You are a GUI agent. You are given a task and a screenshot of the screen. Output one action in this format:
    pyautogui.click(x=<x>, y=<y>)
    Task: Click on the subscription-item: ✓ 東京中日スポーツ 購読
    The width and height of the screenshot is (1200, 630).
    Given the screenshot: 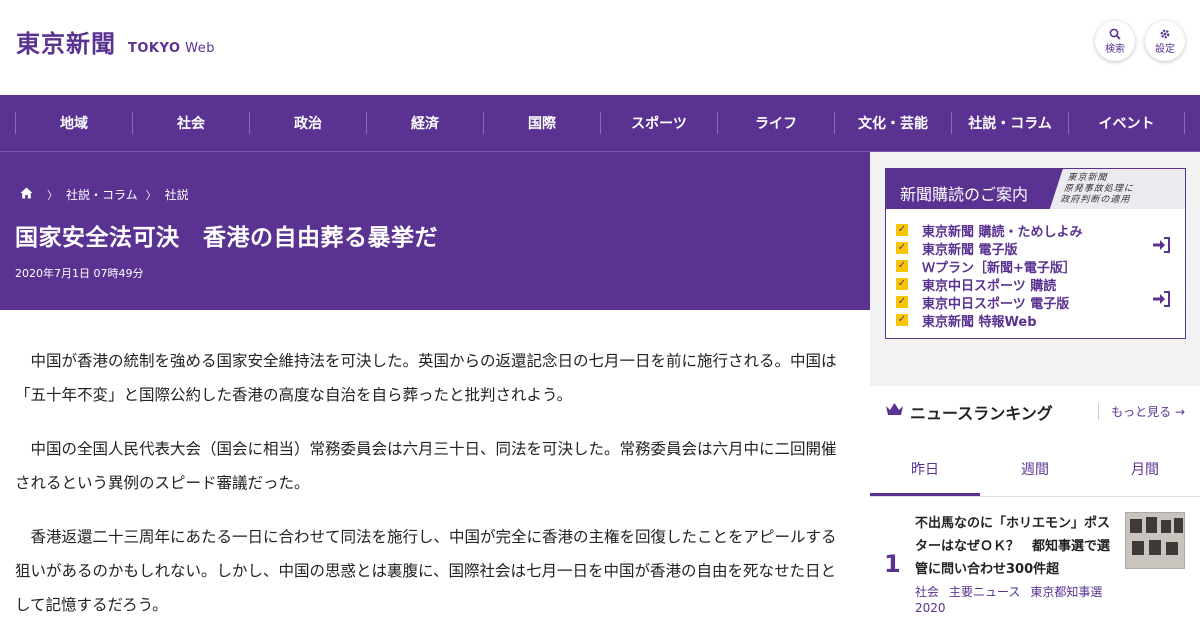 What is the action you would take?
    pyautogui.click(x=1040, y=284)
    